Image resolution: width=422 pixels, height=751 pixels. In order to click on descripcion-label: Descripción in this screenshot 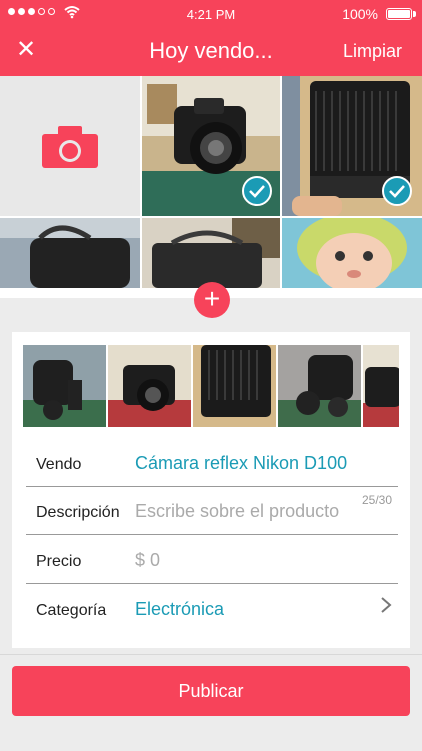, I will do `click(78, 512)`.